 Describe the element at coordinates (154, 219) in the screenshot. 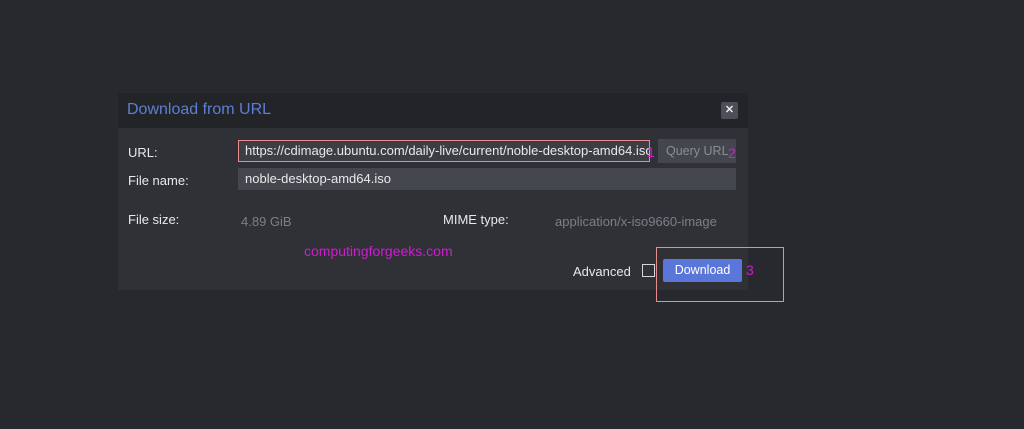

I see `filesize-label: File size:` at that location.